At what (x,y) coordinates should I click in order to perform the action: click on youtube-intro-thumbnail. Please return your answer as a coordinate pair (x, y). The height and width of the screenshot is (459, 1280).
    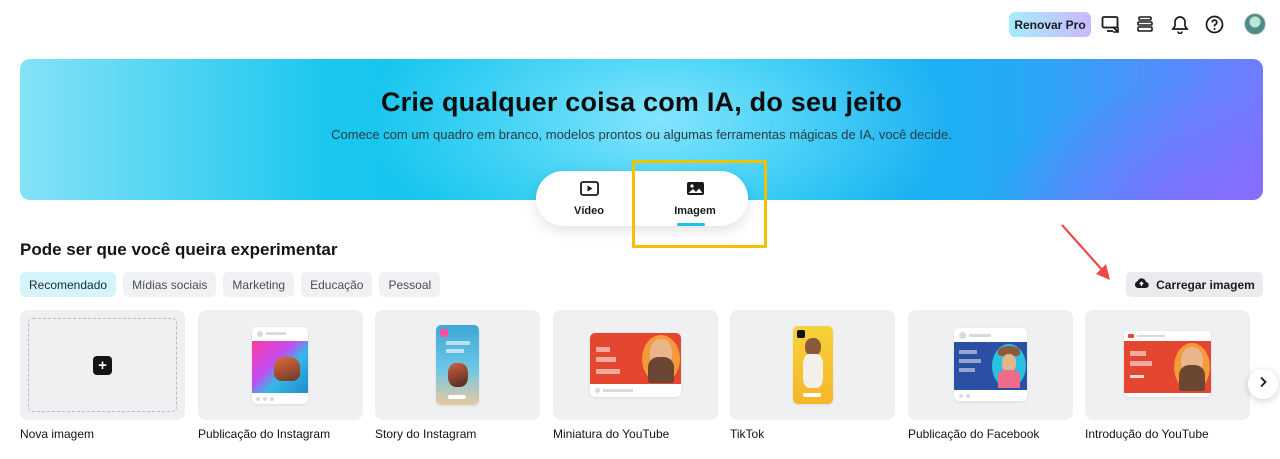
    Looking at the image, I should click on (1167, 364).